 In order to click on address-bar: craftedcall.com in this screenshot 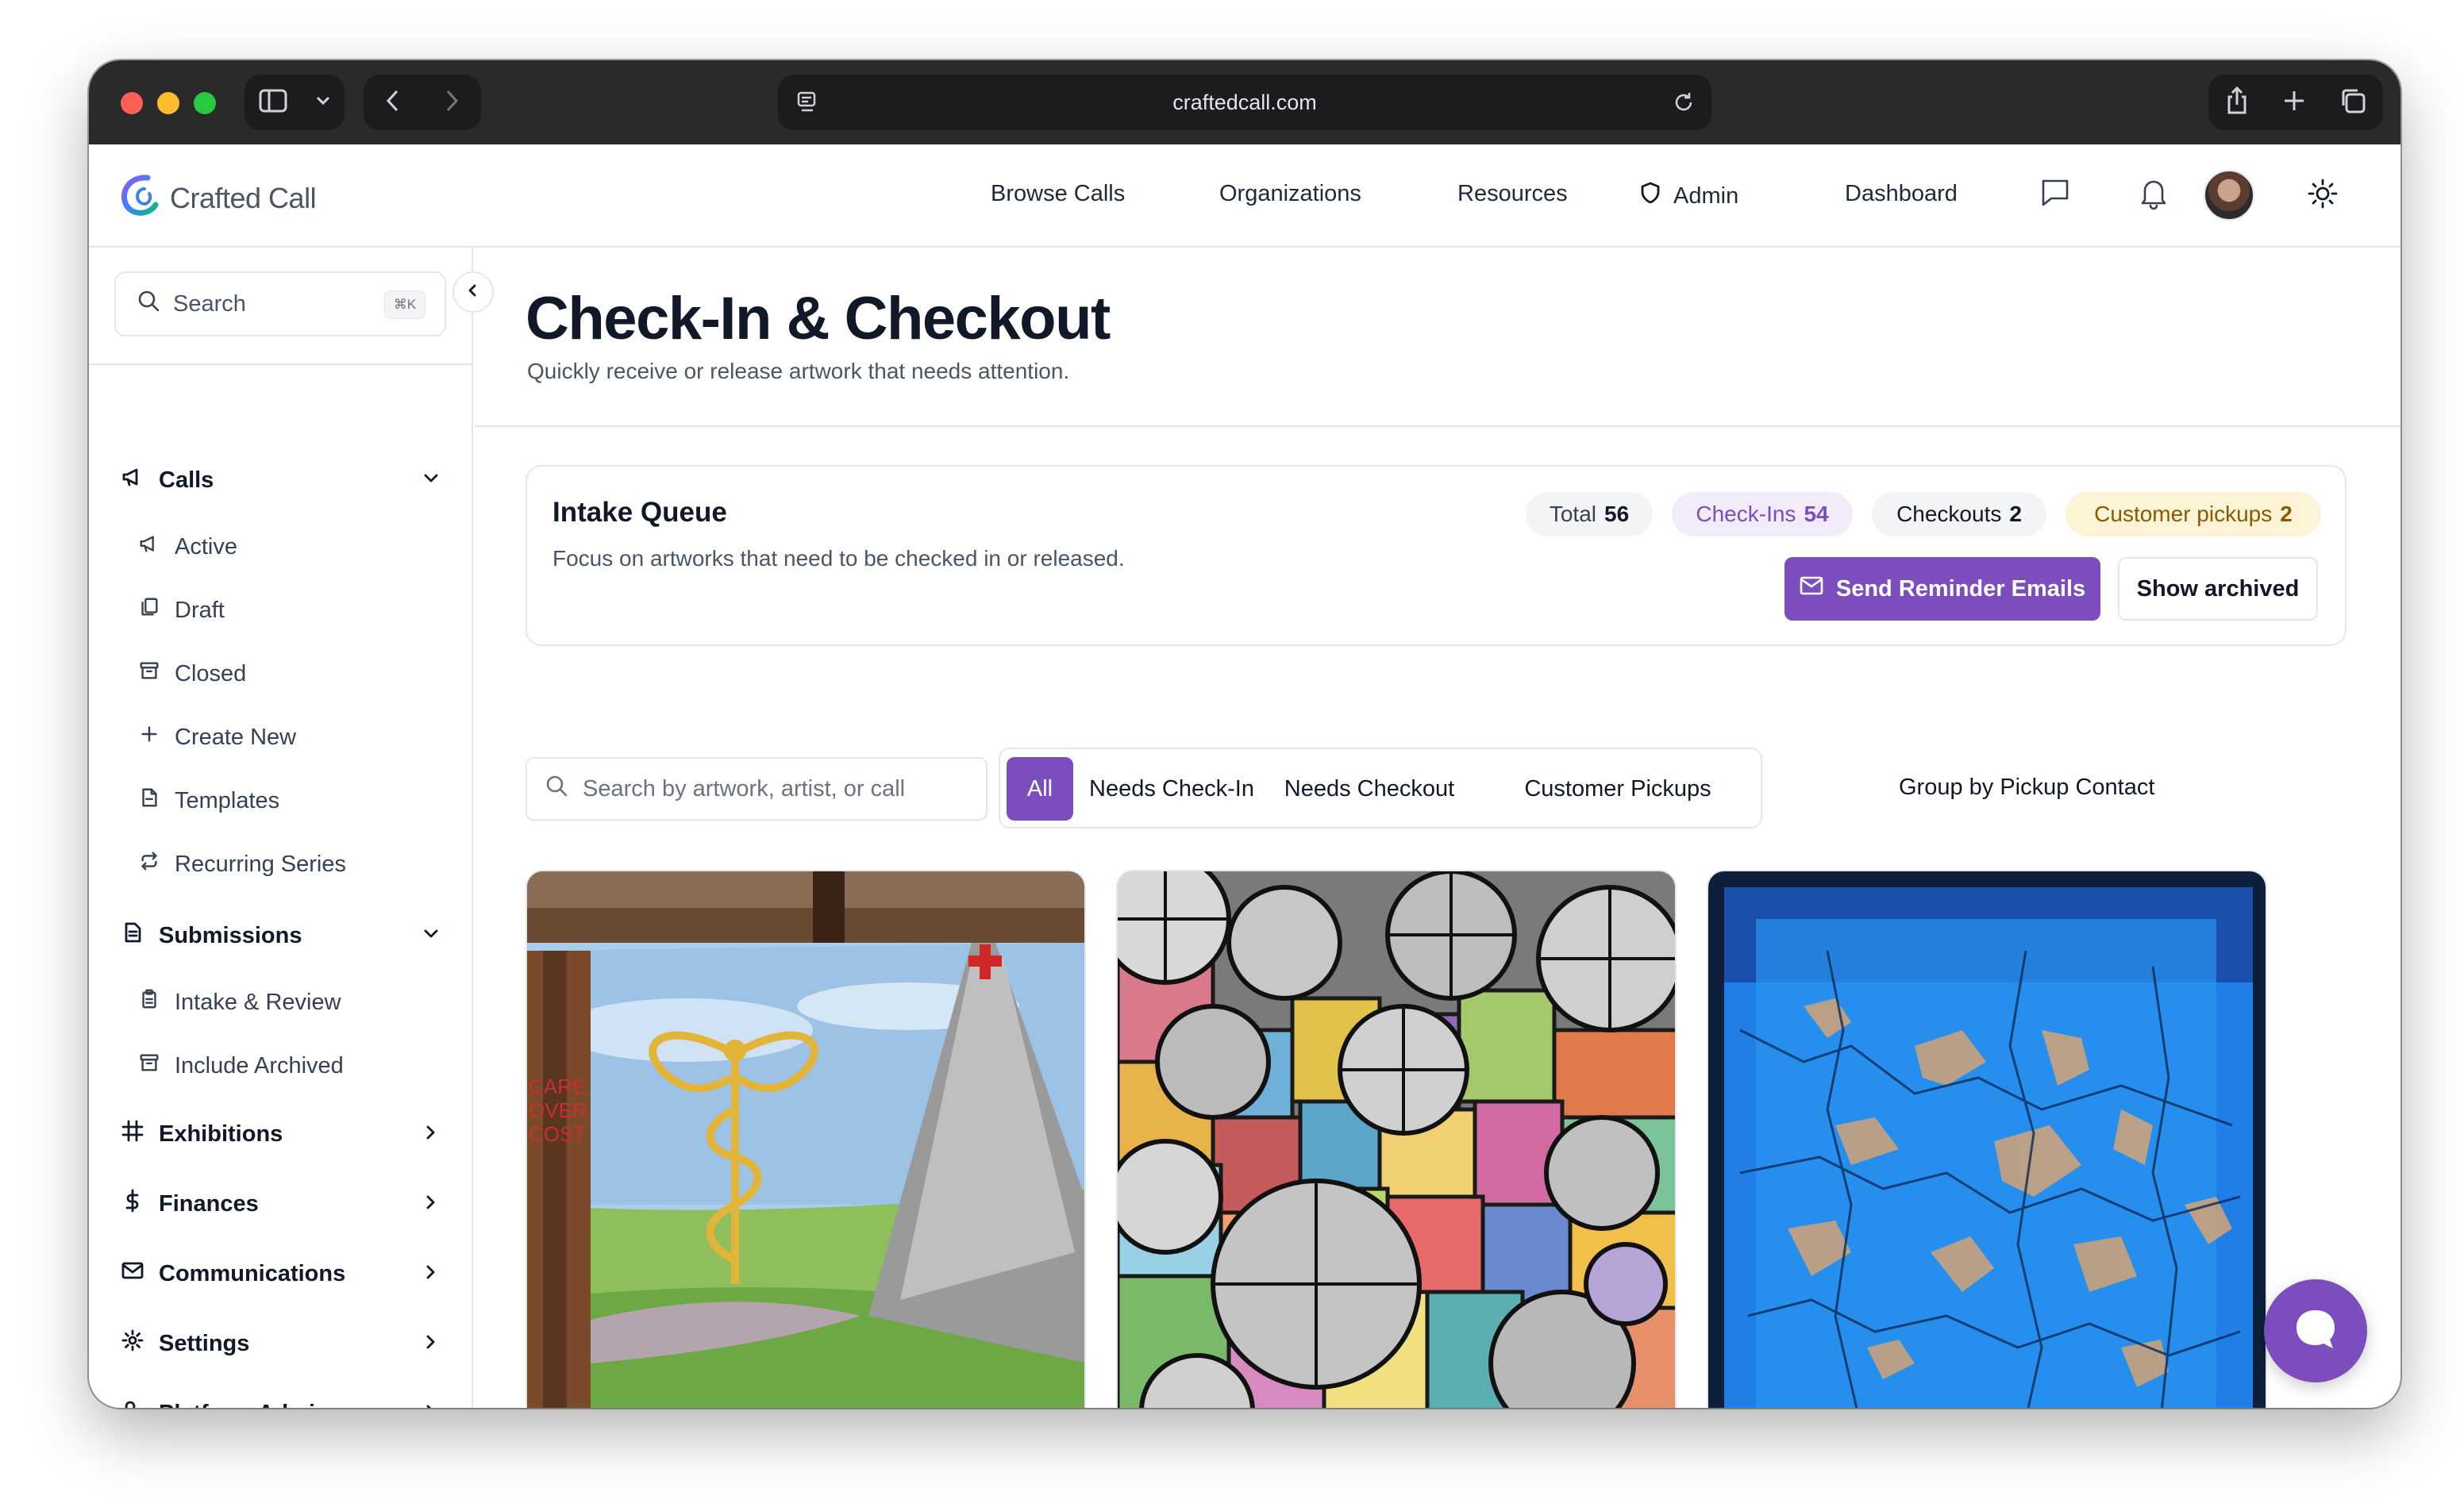, I will do `click(1244, 102)`.